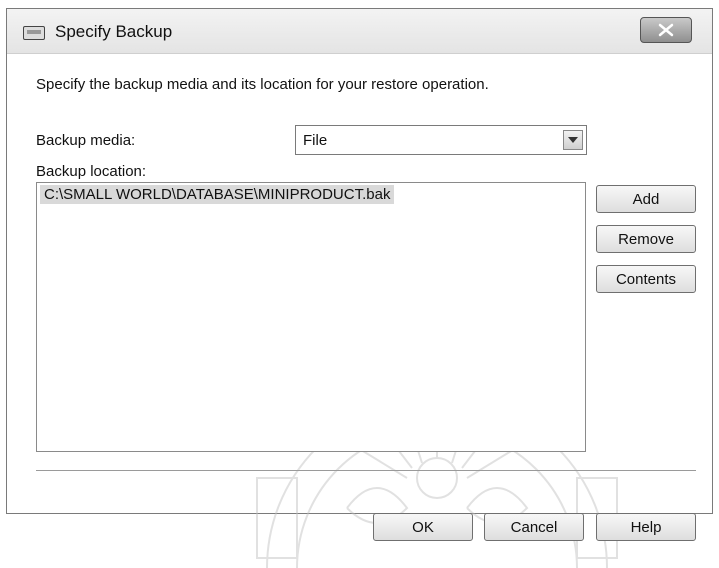 The height and width of the screenshot is (568, 719). What do you see at coordinates (91, 171) in the screenshot?
I see `backup-location-label: Backup location:` at bounding box center [91, 171].